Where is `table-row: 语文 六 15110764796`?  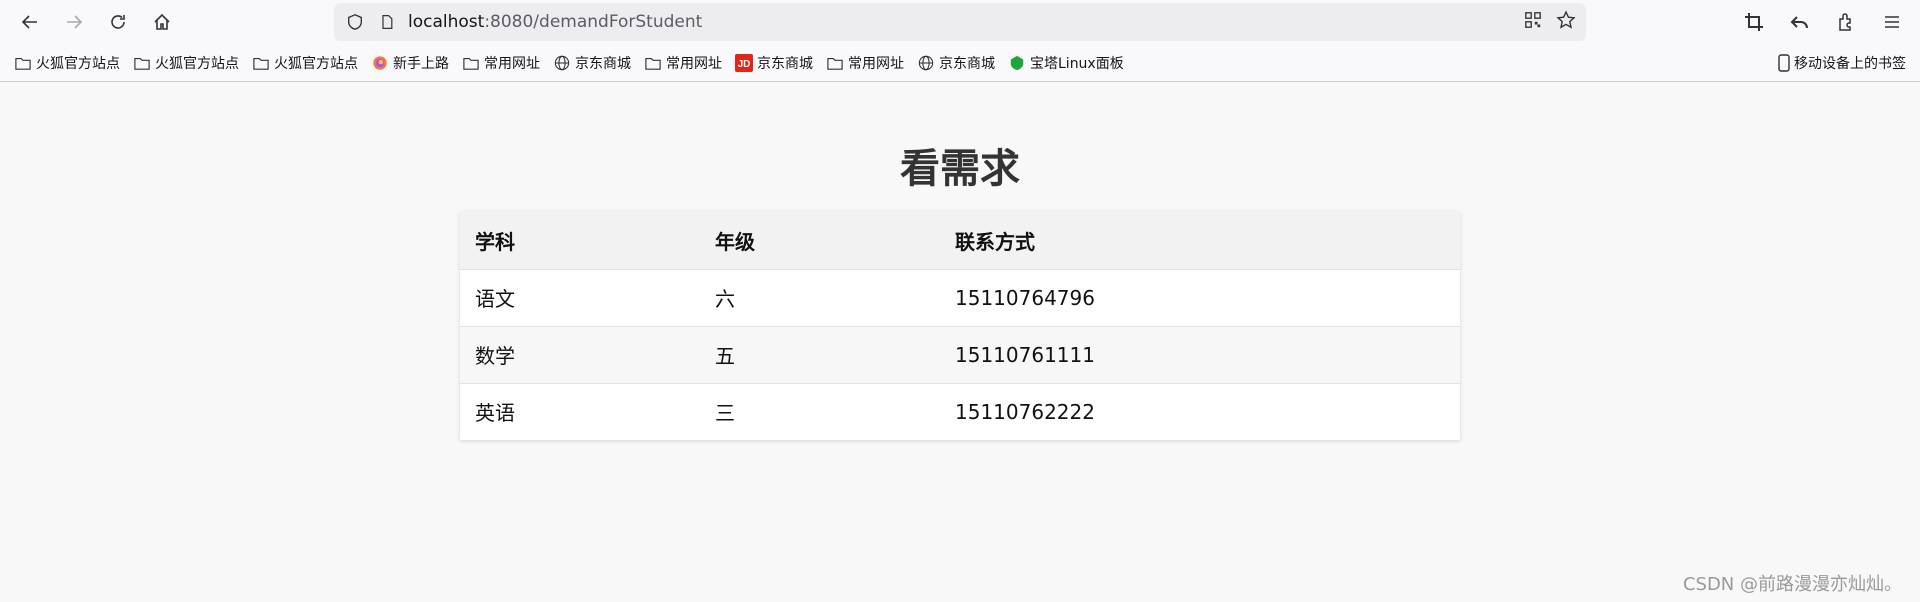 table-row: 语文 六 15110764796 is located at coordinates (960, 297).